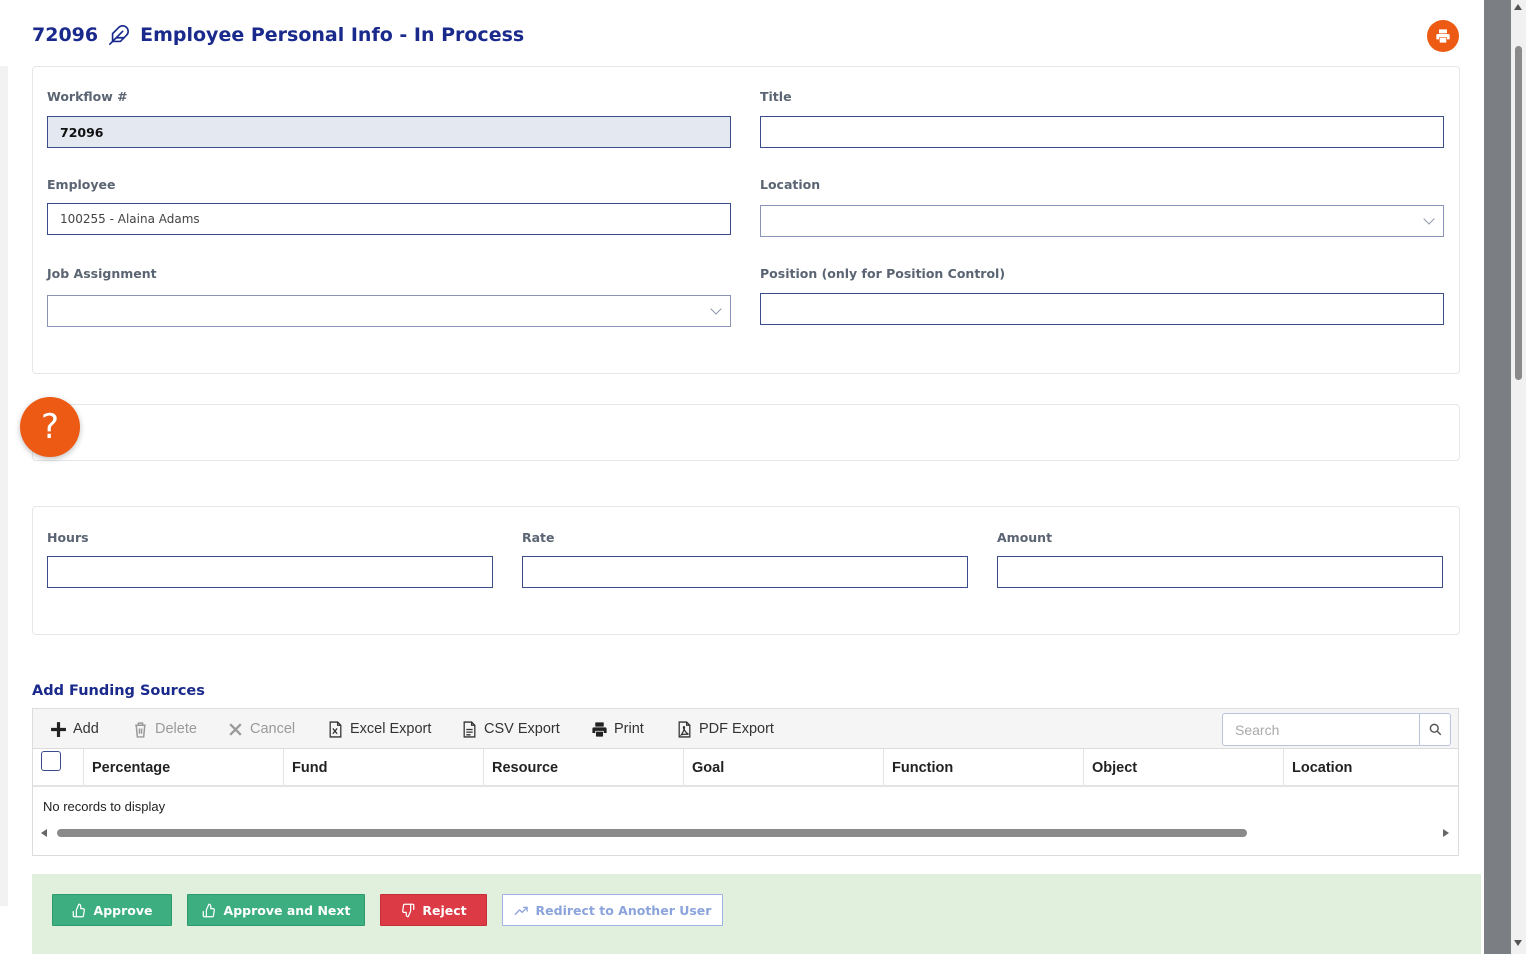 The image size is (1526, 954). Describe the element at coordinates (389, 132) in the screenshot. I see `workflow-field: 72096` at that location.